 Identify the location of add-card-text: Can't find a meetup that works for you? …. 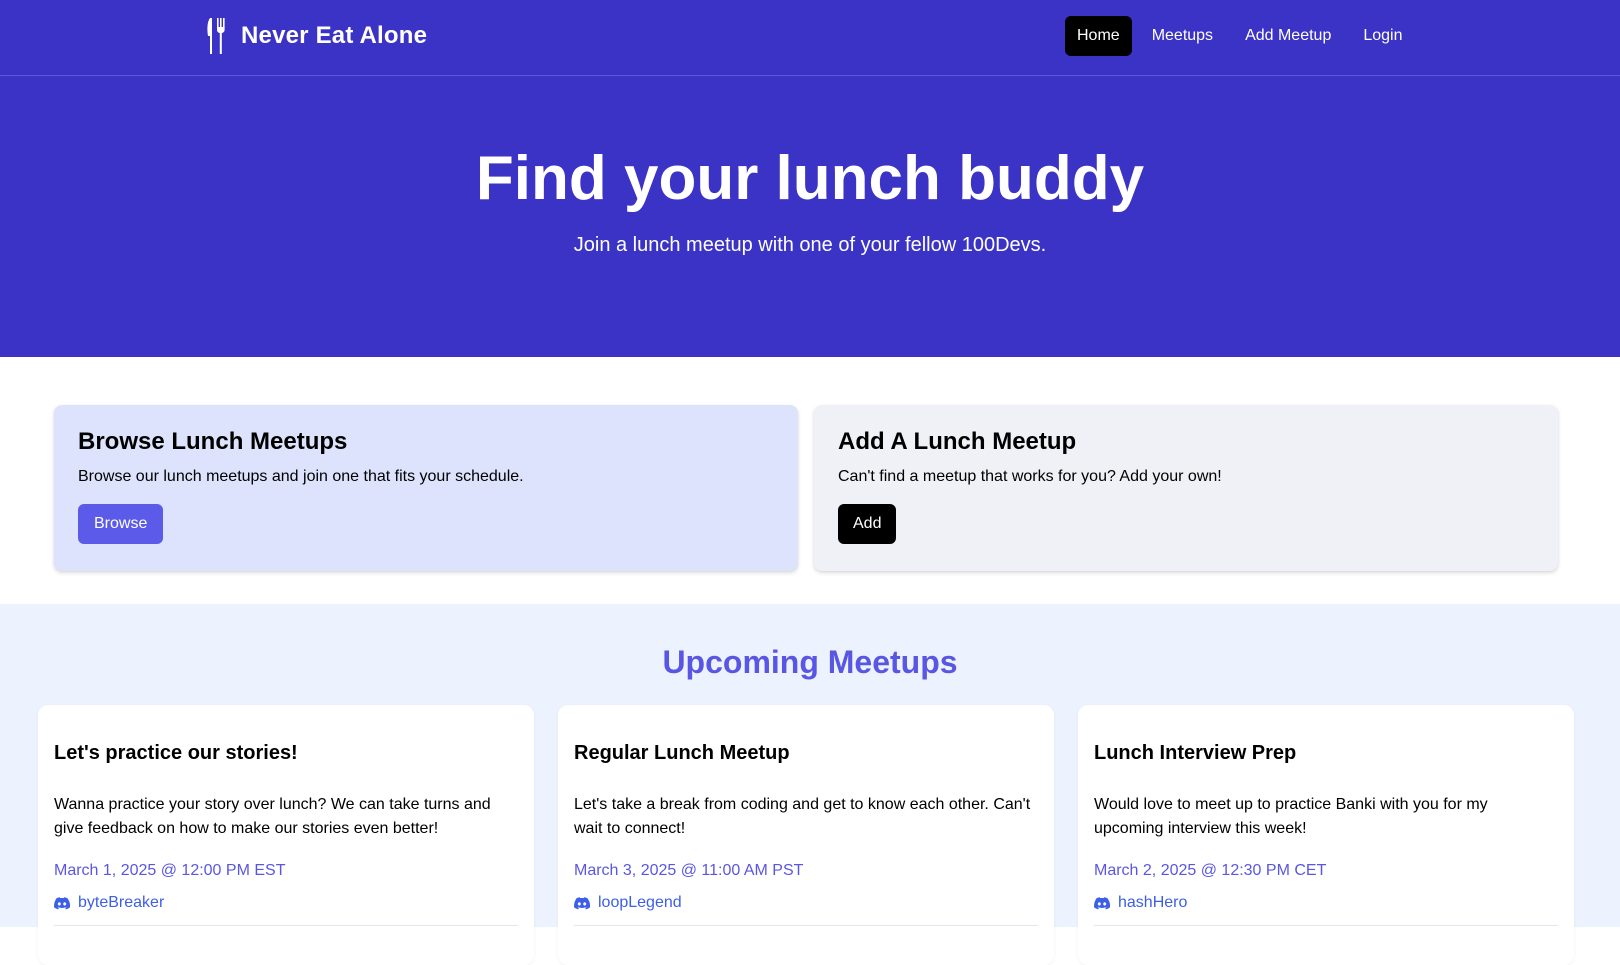
(1030, 477).